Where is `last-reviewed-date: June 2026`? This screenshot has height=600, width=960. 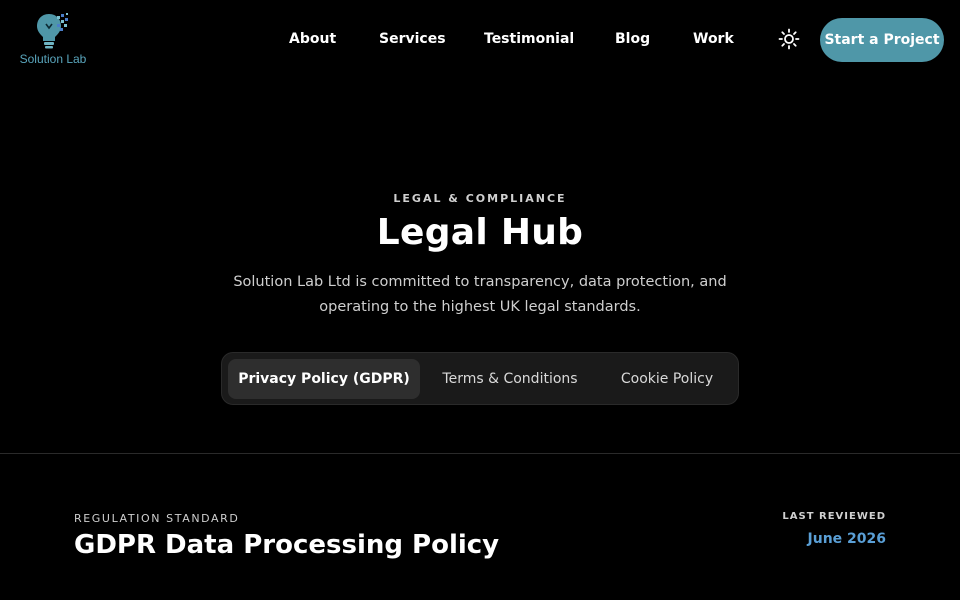
last-reviewed-date: June 2026 is located at coordinates (846, 539).